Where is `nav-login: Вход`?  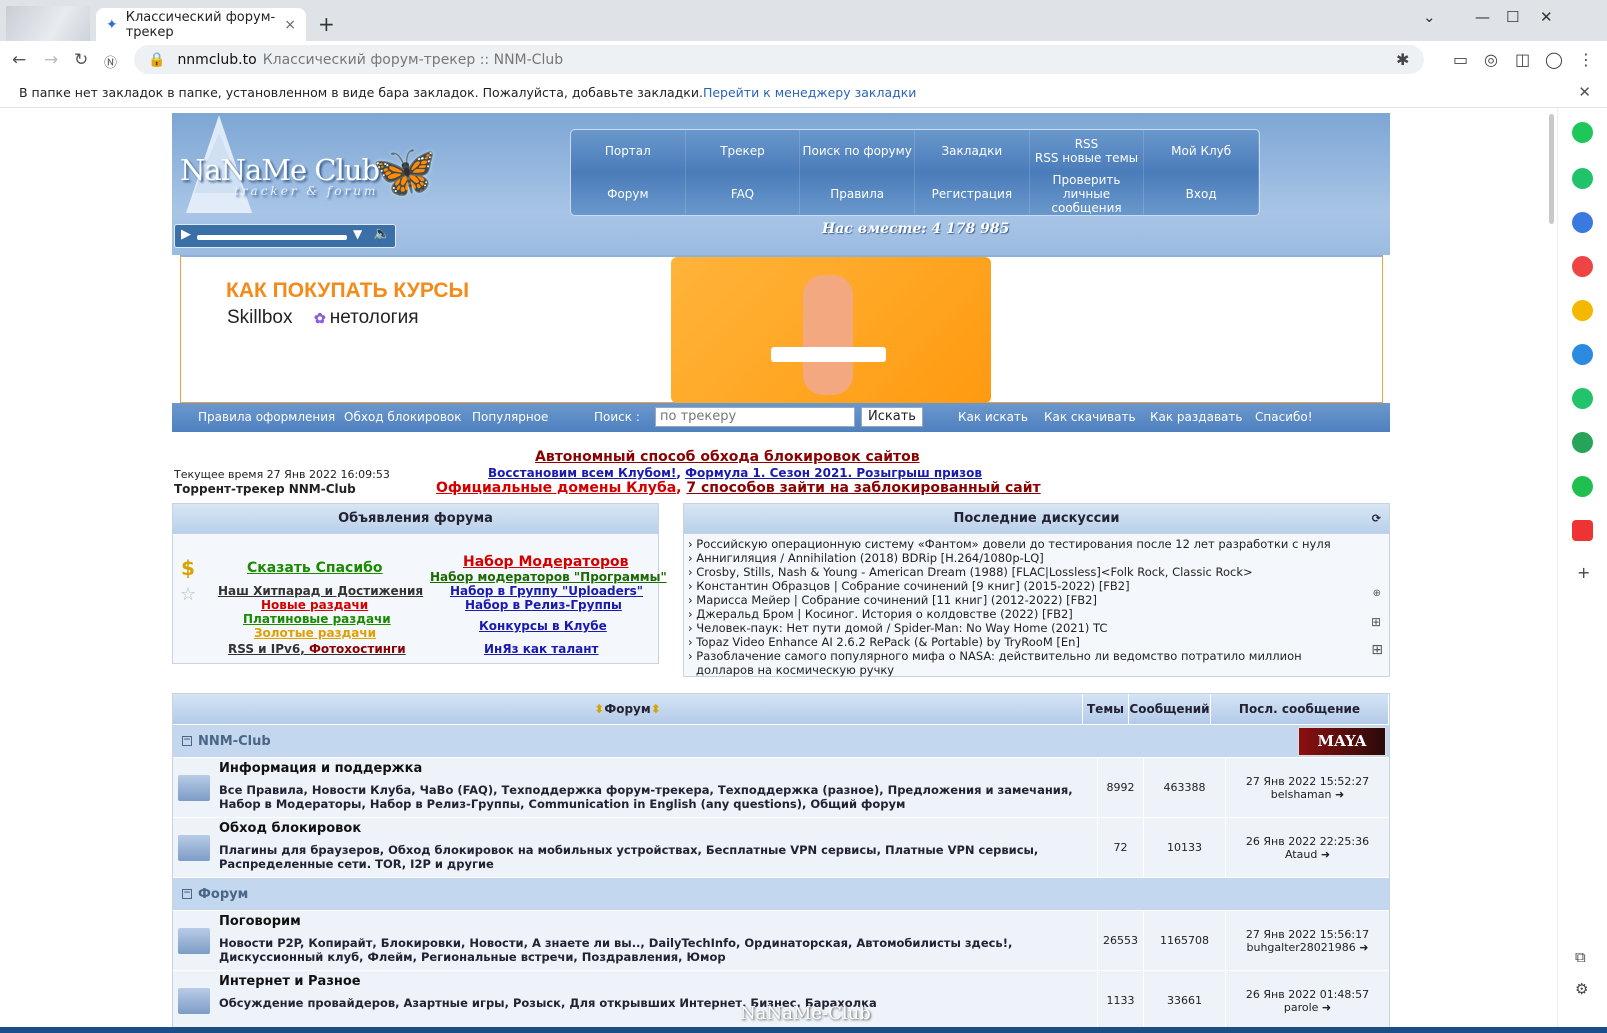 nav-login: Вход is located at coordinates (1201, 193).